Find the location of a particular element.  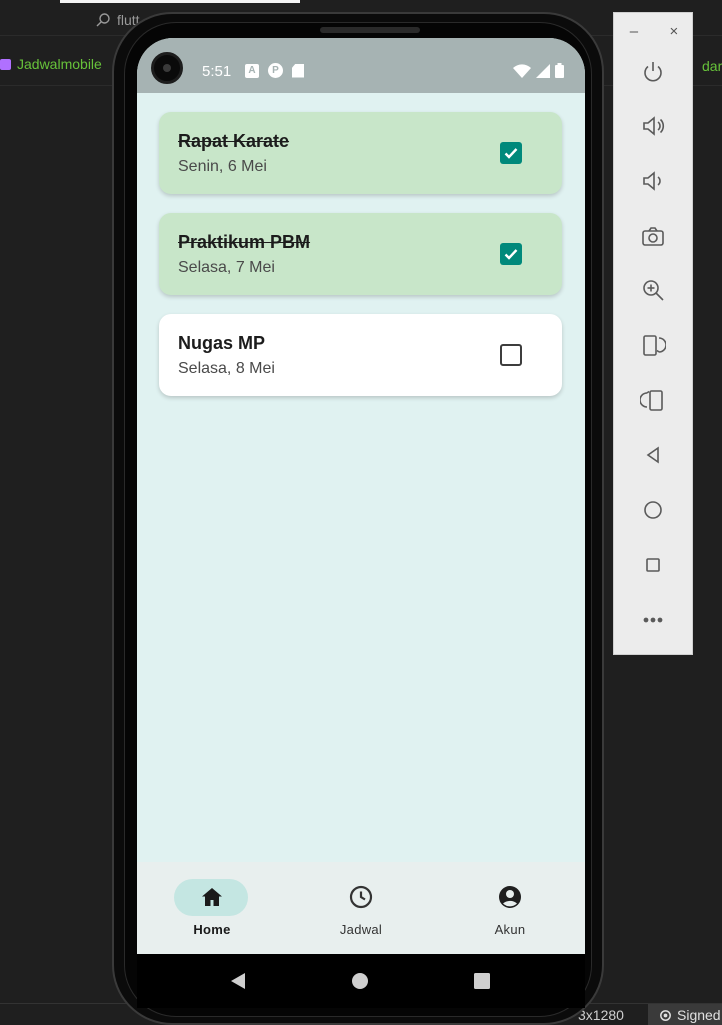

emulator-more-button is located at coordinates (653, 620).